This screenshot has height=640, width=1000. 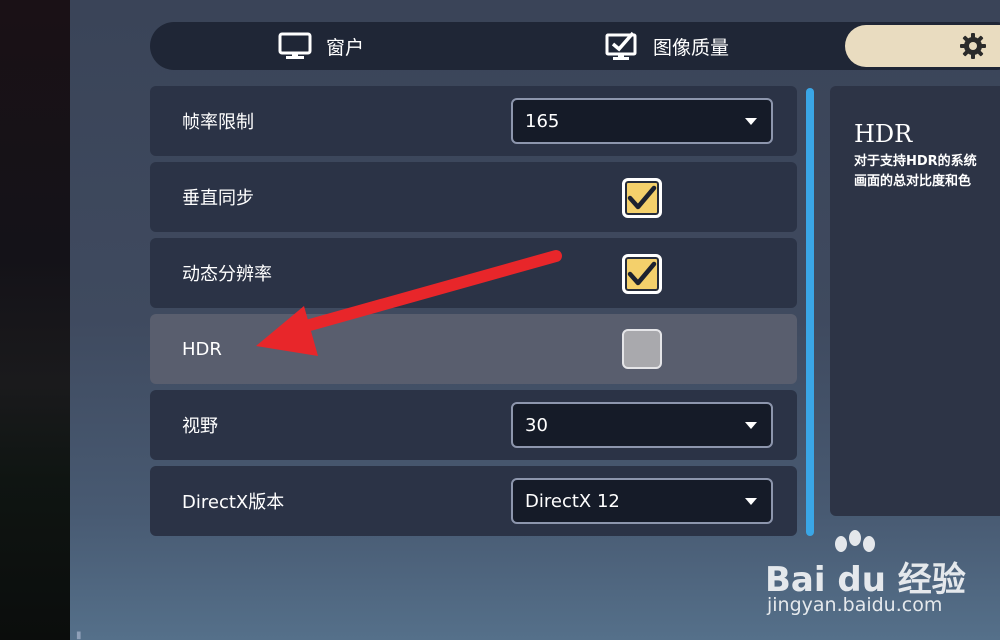 What do you see at coordinates (572, 501) in the screenshot?
I see `directx-version-value: DirectX 12` at bounding box center [572, 501].